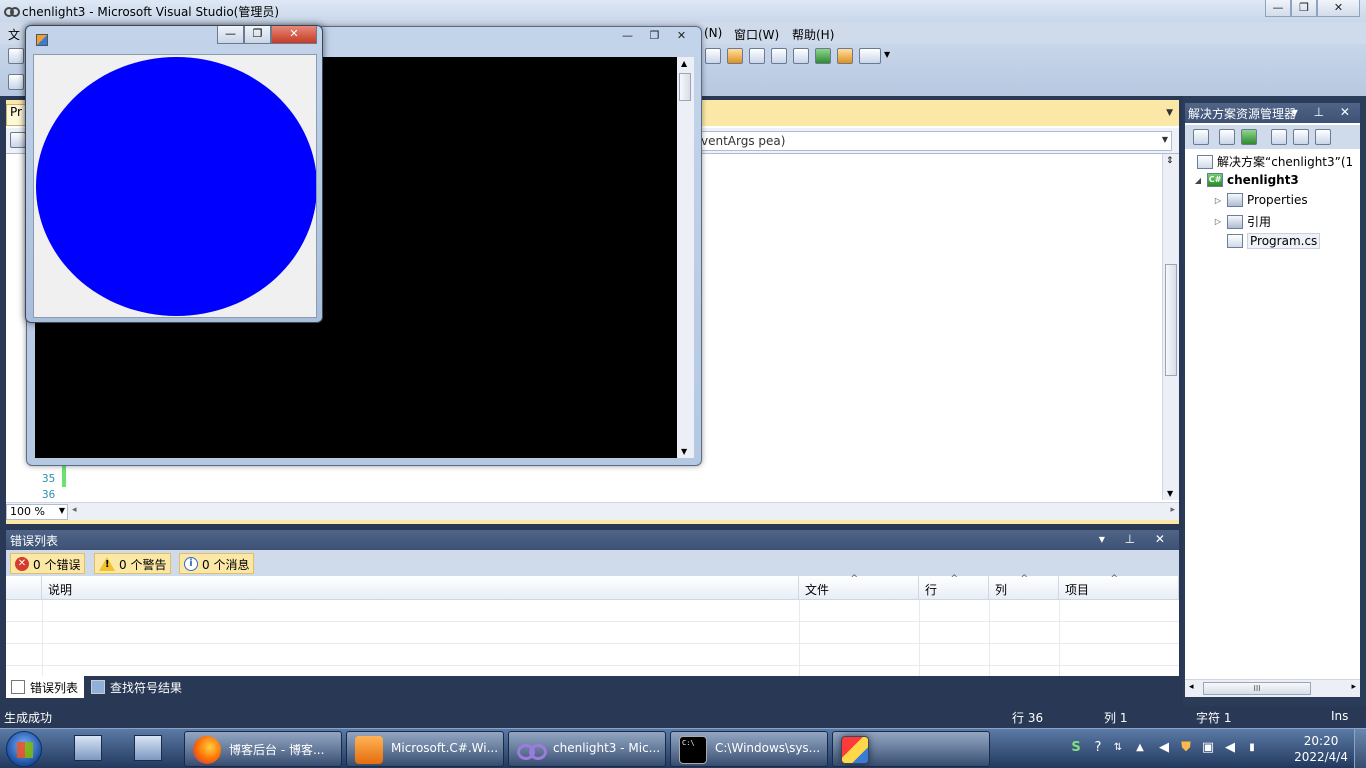 The height and width of the screenshot is (768, 1366). I want to click on sort-icon: ^, so click(954, 579).